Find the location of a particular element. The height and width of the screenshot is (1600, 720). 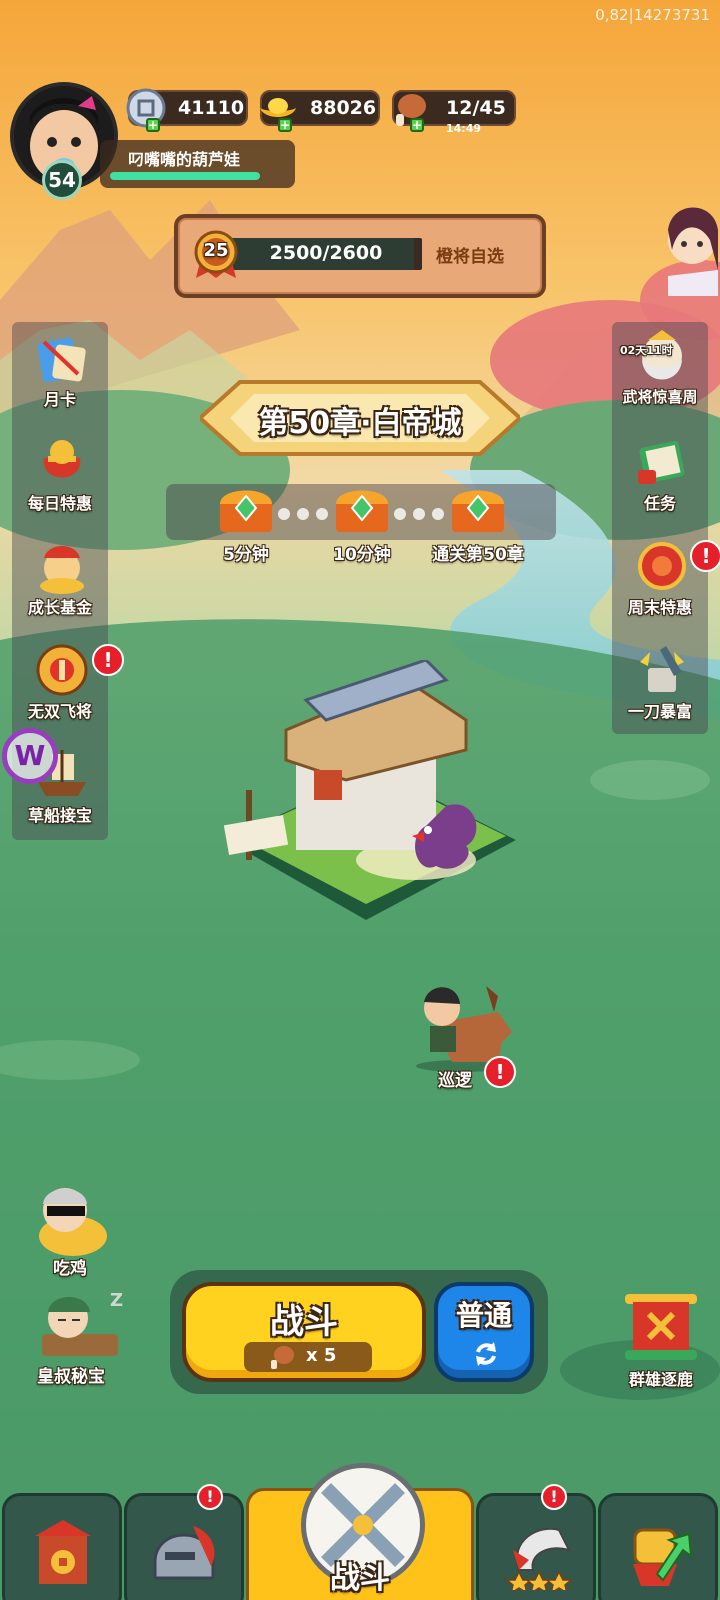

heroes-race-event: 群雄逐鹿 is located at coordinates (661, 1340).